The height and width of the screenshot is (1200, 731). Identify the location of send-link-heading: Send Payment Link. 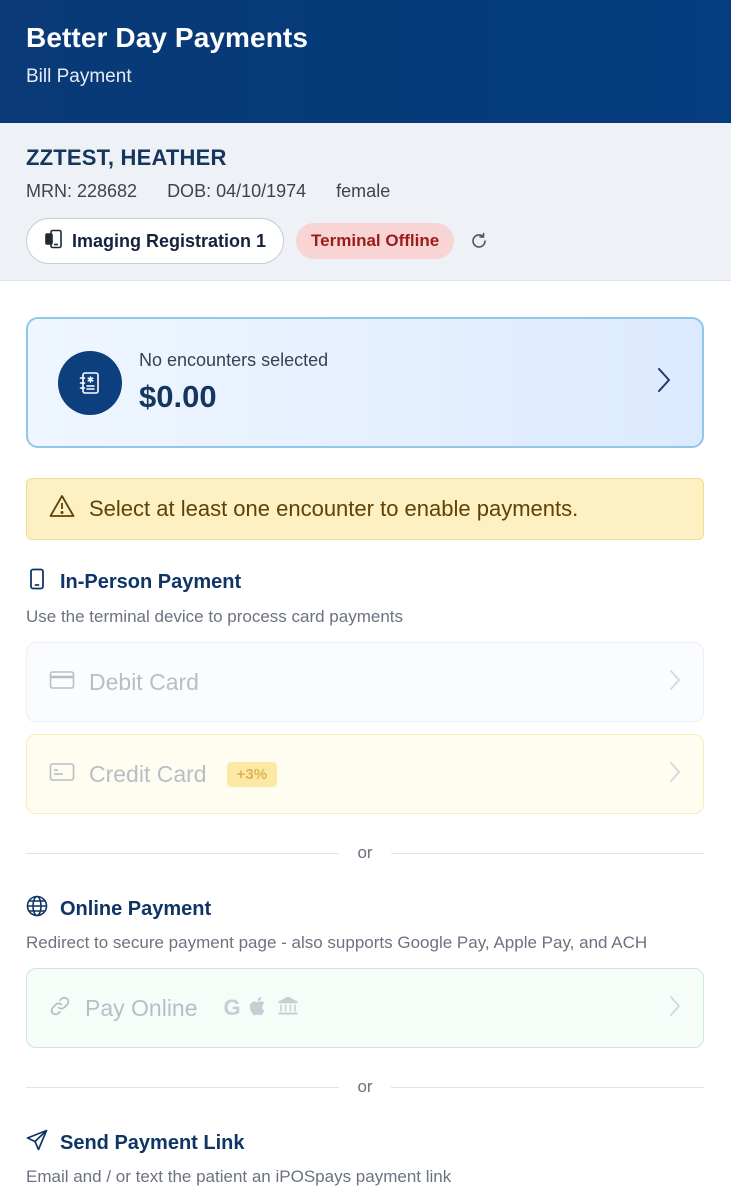
(135, 1143).